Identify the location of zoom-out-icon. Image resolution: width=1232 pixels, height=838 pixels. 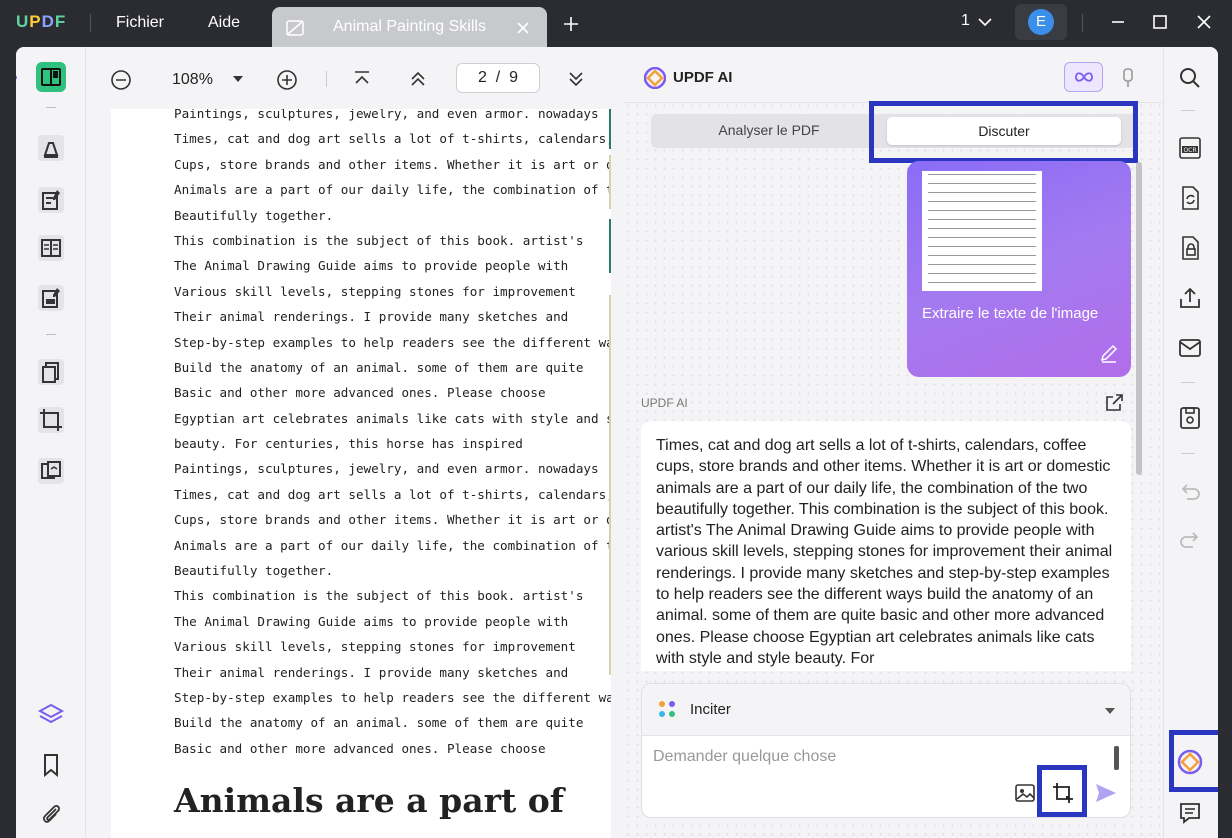
(121, 80).